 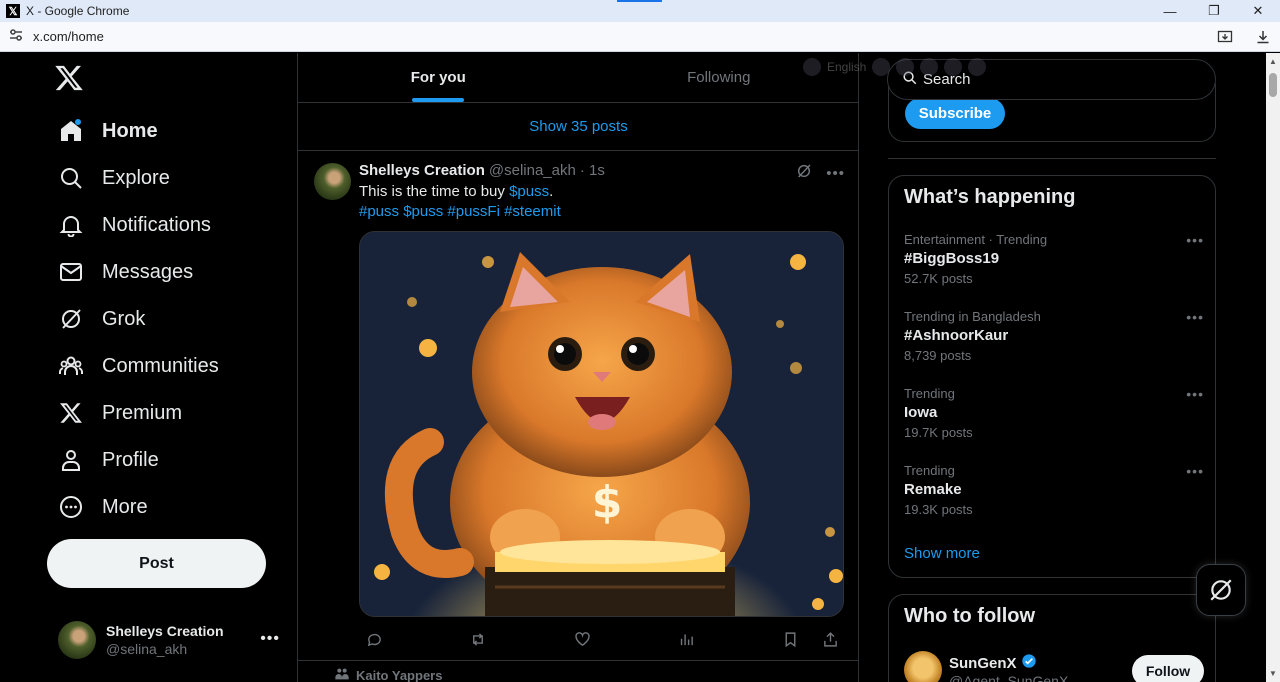 What do you see at coordinates (68, 36) in the screenshot?
I see `url-text: x.com/home` at bounding box center [68, 36].